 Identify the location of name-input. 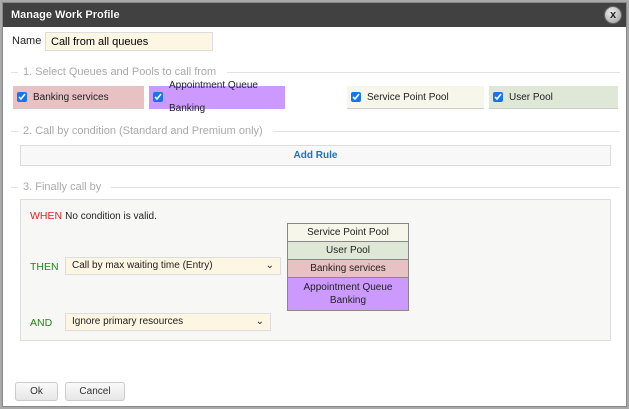
(129, 41).